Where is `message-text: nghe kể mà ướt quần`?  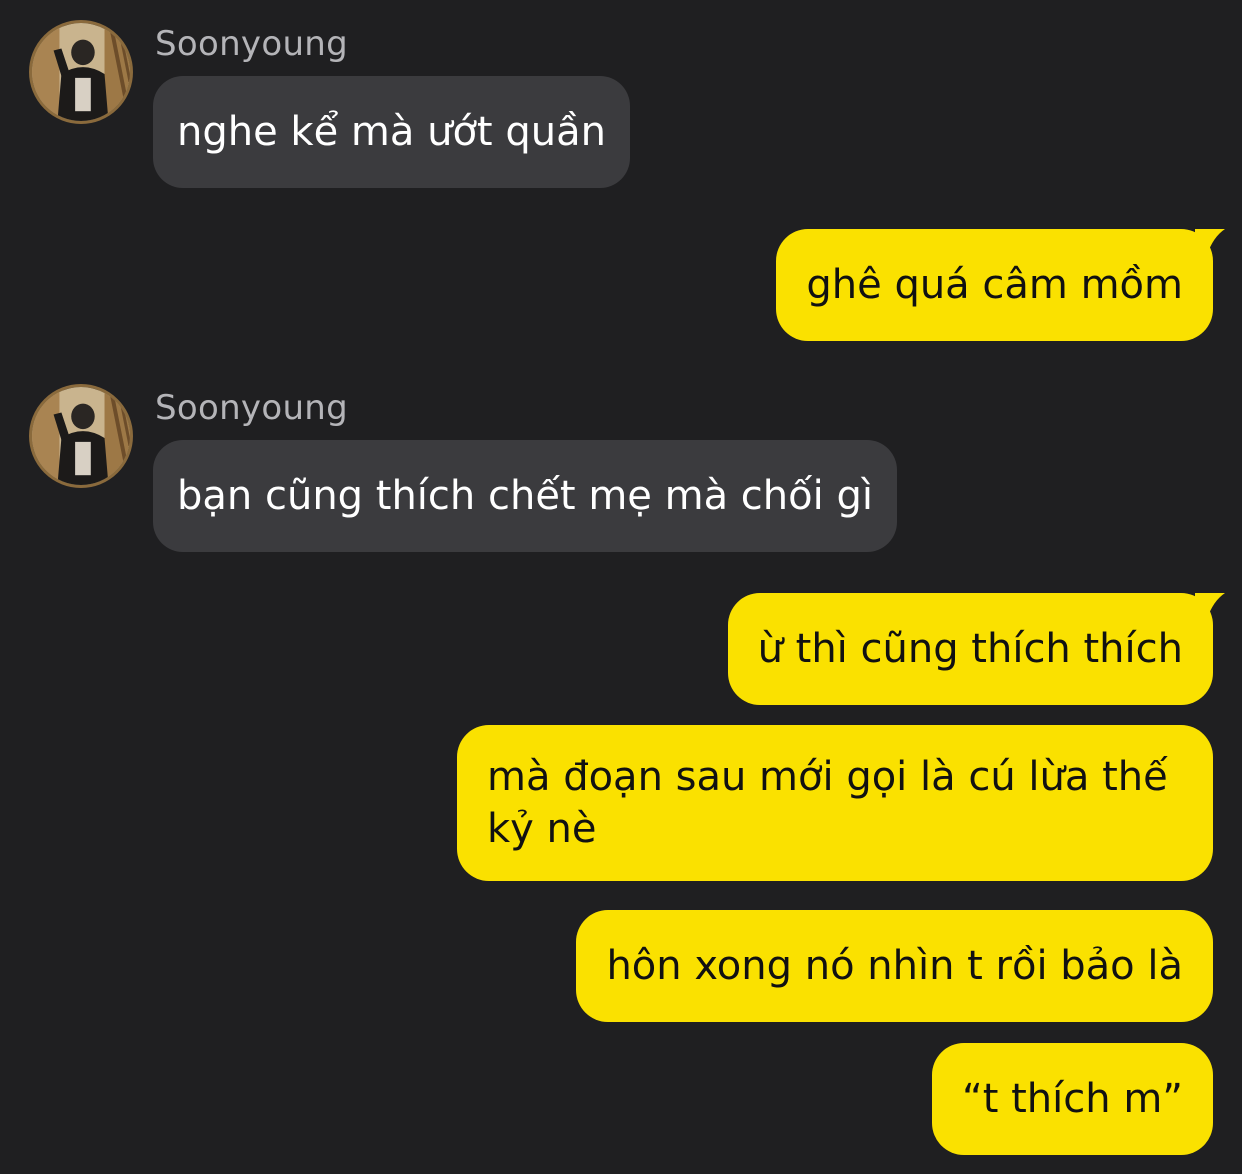
message-text: nghe kể mà ướt quần is located at coordinates (391, 132).